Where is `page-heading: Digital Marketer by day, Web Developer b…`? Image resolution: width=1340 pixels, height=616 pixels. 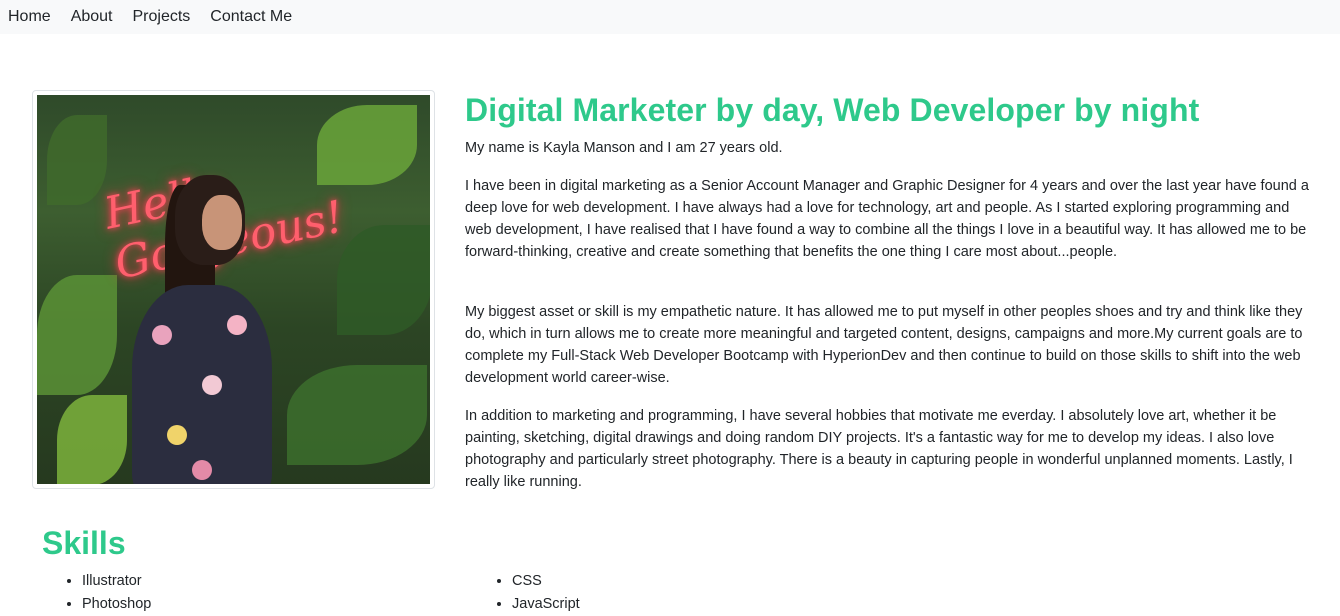
page-heading: Digital Marketer by day, Web Developer b… is located at coordinates (832, 110).